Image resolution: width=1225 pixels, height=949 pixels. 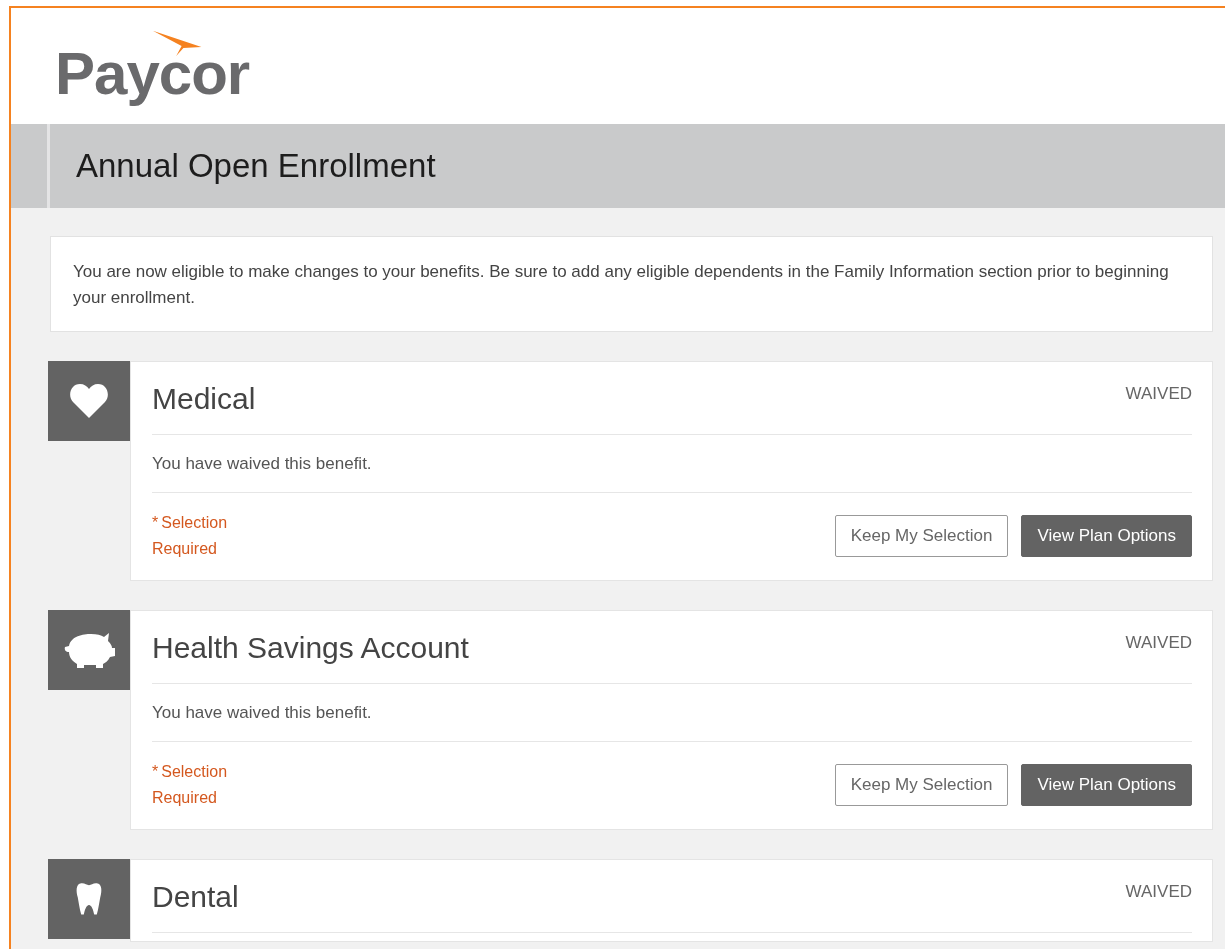 What do you see at coordinates (152, 73) in the screenshot?
I see `logo-text: Paycor` at bounding box center [152, 73].